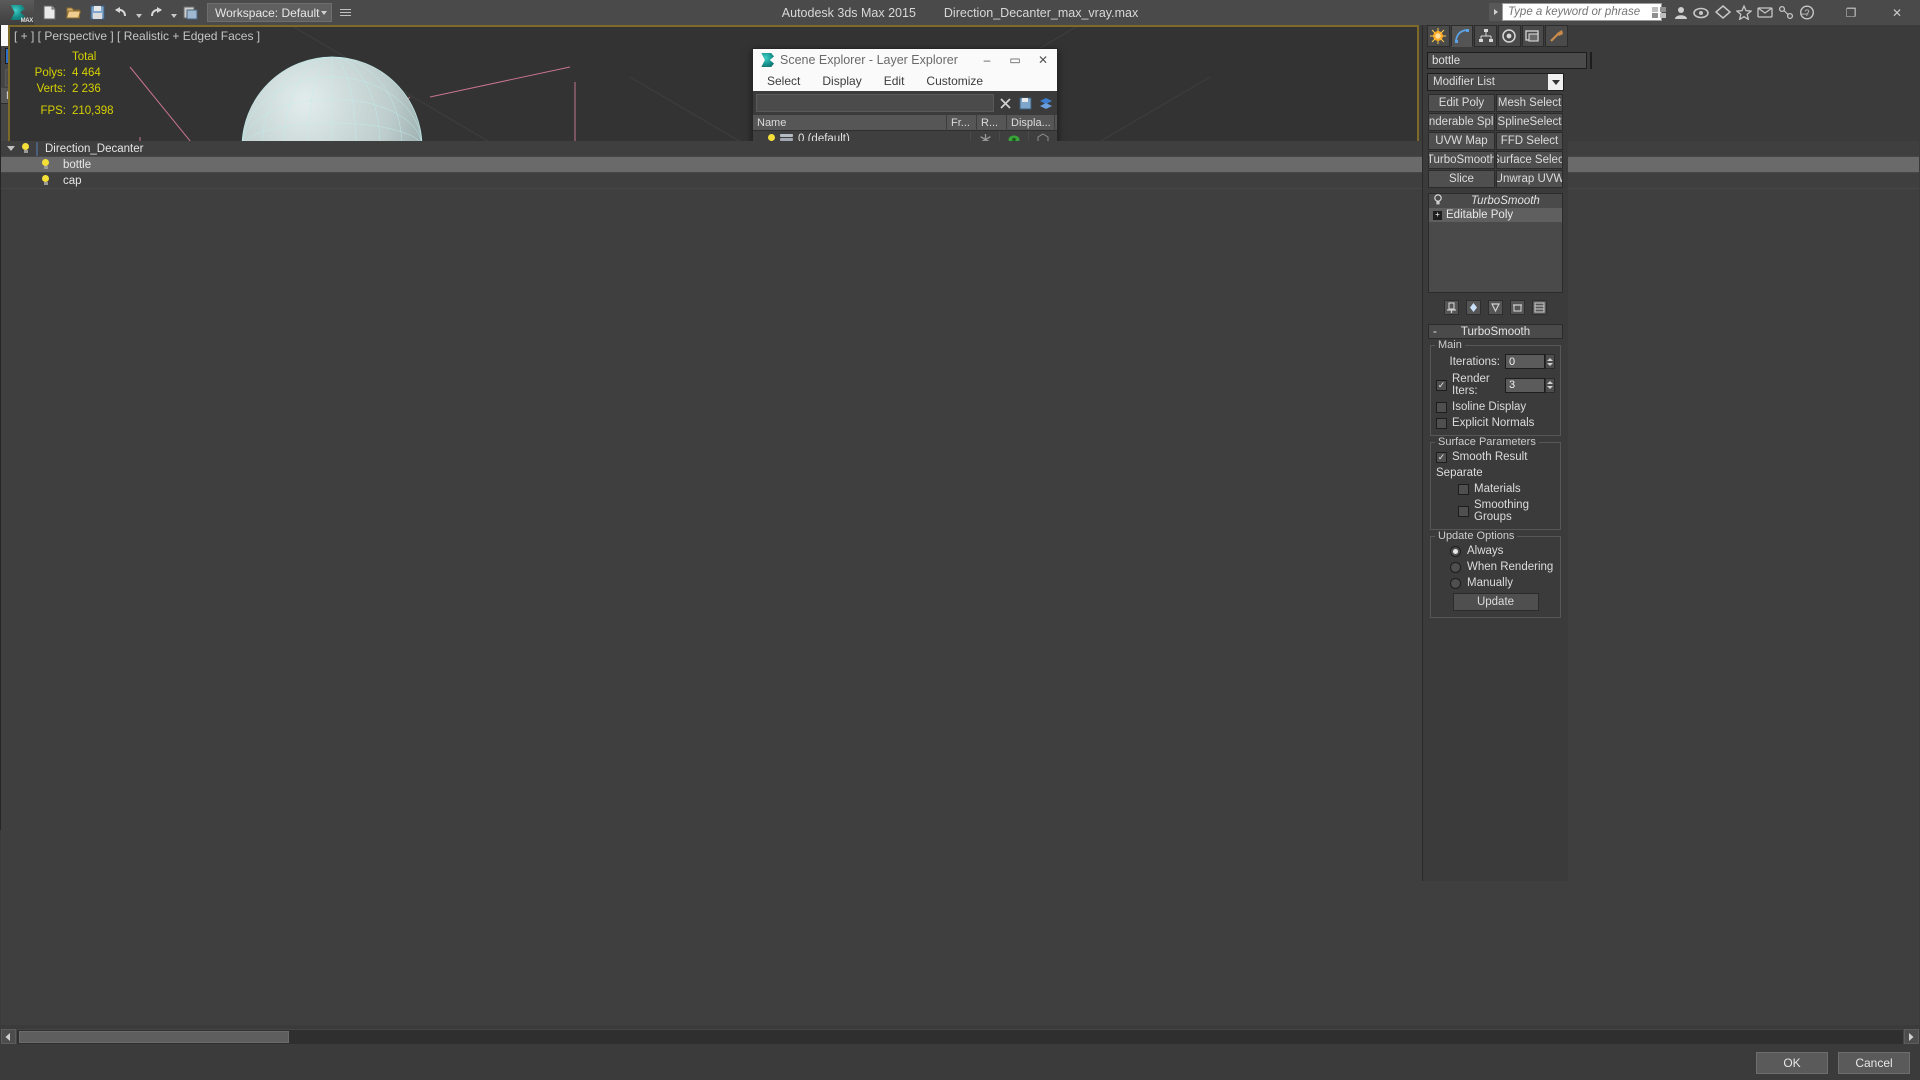  What do you see at coordinates (1550, 385) in the screenshot?
I see `render-iters-spinner-arrows` at bounding box center [1550, 385].